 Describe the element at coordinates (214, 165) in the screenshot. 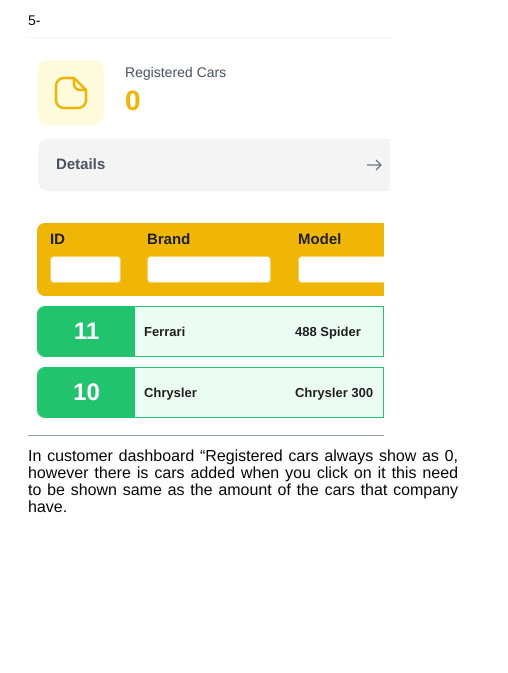

I see `details-link: Details` at that location.